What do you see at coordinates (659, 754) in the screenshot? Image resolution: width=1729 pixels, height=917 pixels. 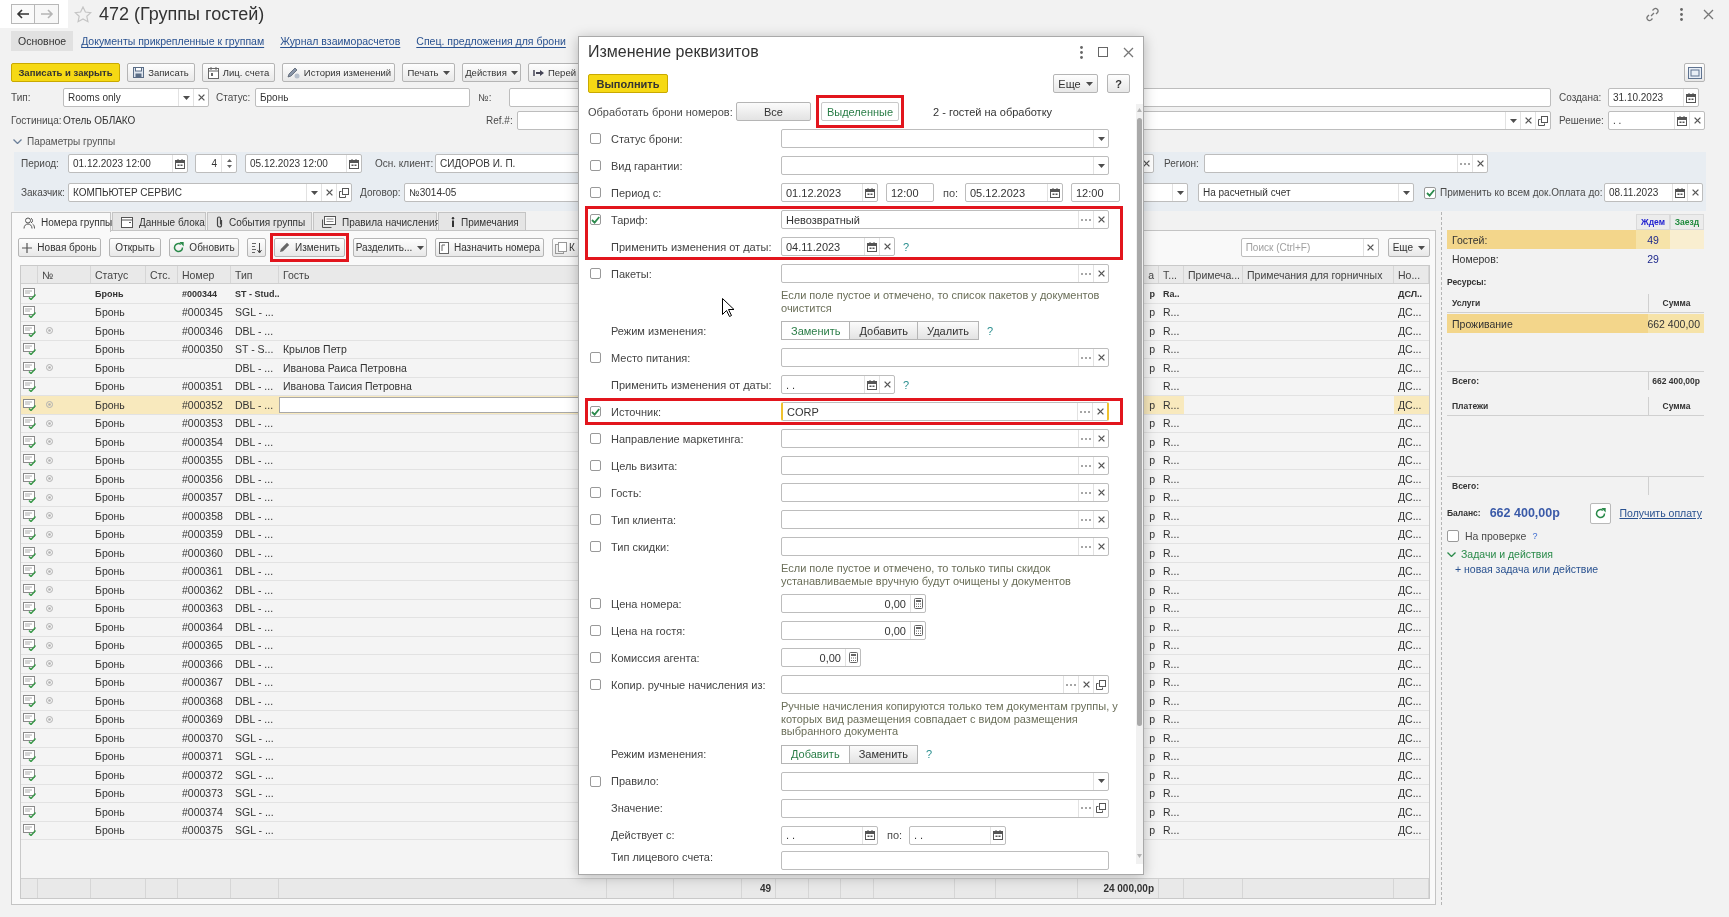 I see `field-label: Режим изменения:` at bounding box center [659, 754].